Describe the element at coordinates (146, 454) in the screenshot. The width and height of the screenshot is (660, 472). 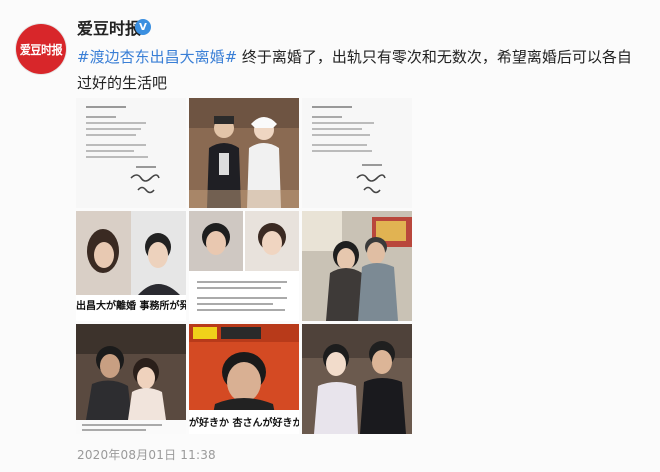
I see `post-timestamp: 2020年08月01日 11:38` at that location.